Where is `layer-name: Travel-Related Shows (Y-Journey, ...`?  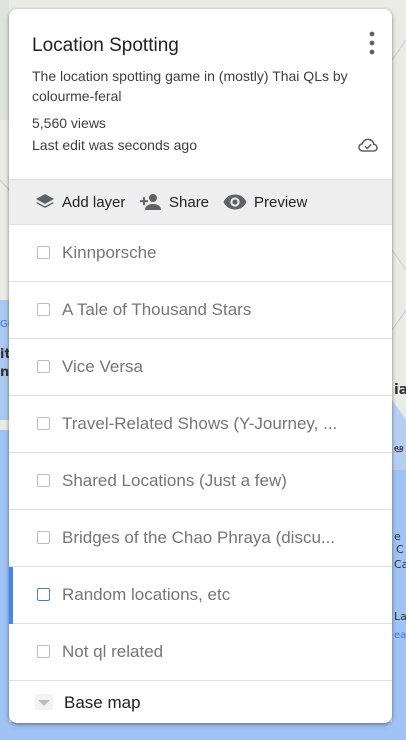
layer-name: Travel-Related Shows (Y-Journey, ... is located at coordinates (199, 424).